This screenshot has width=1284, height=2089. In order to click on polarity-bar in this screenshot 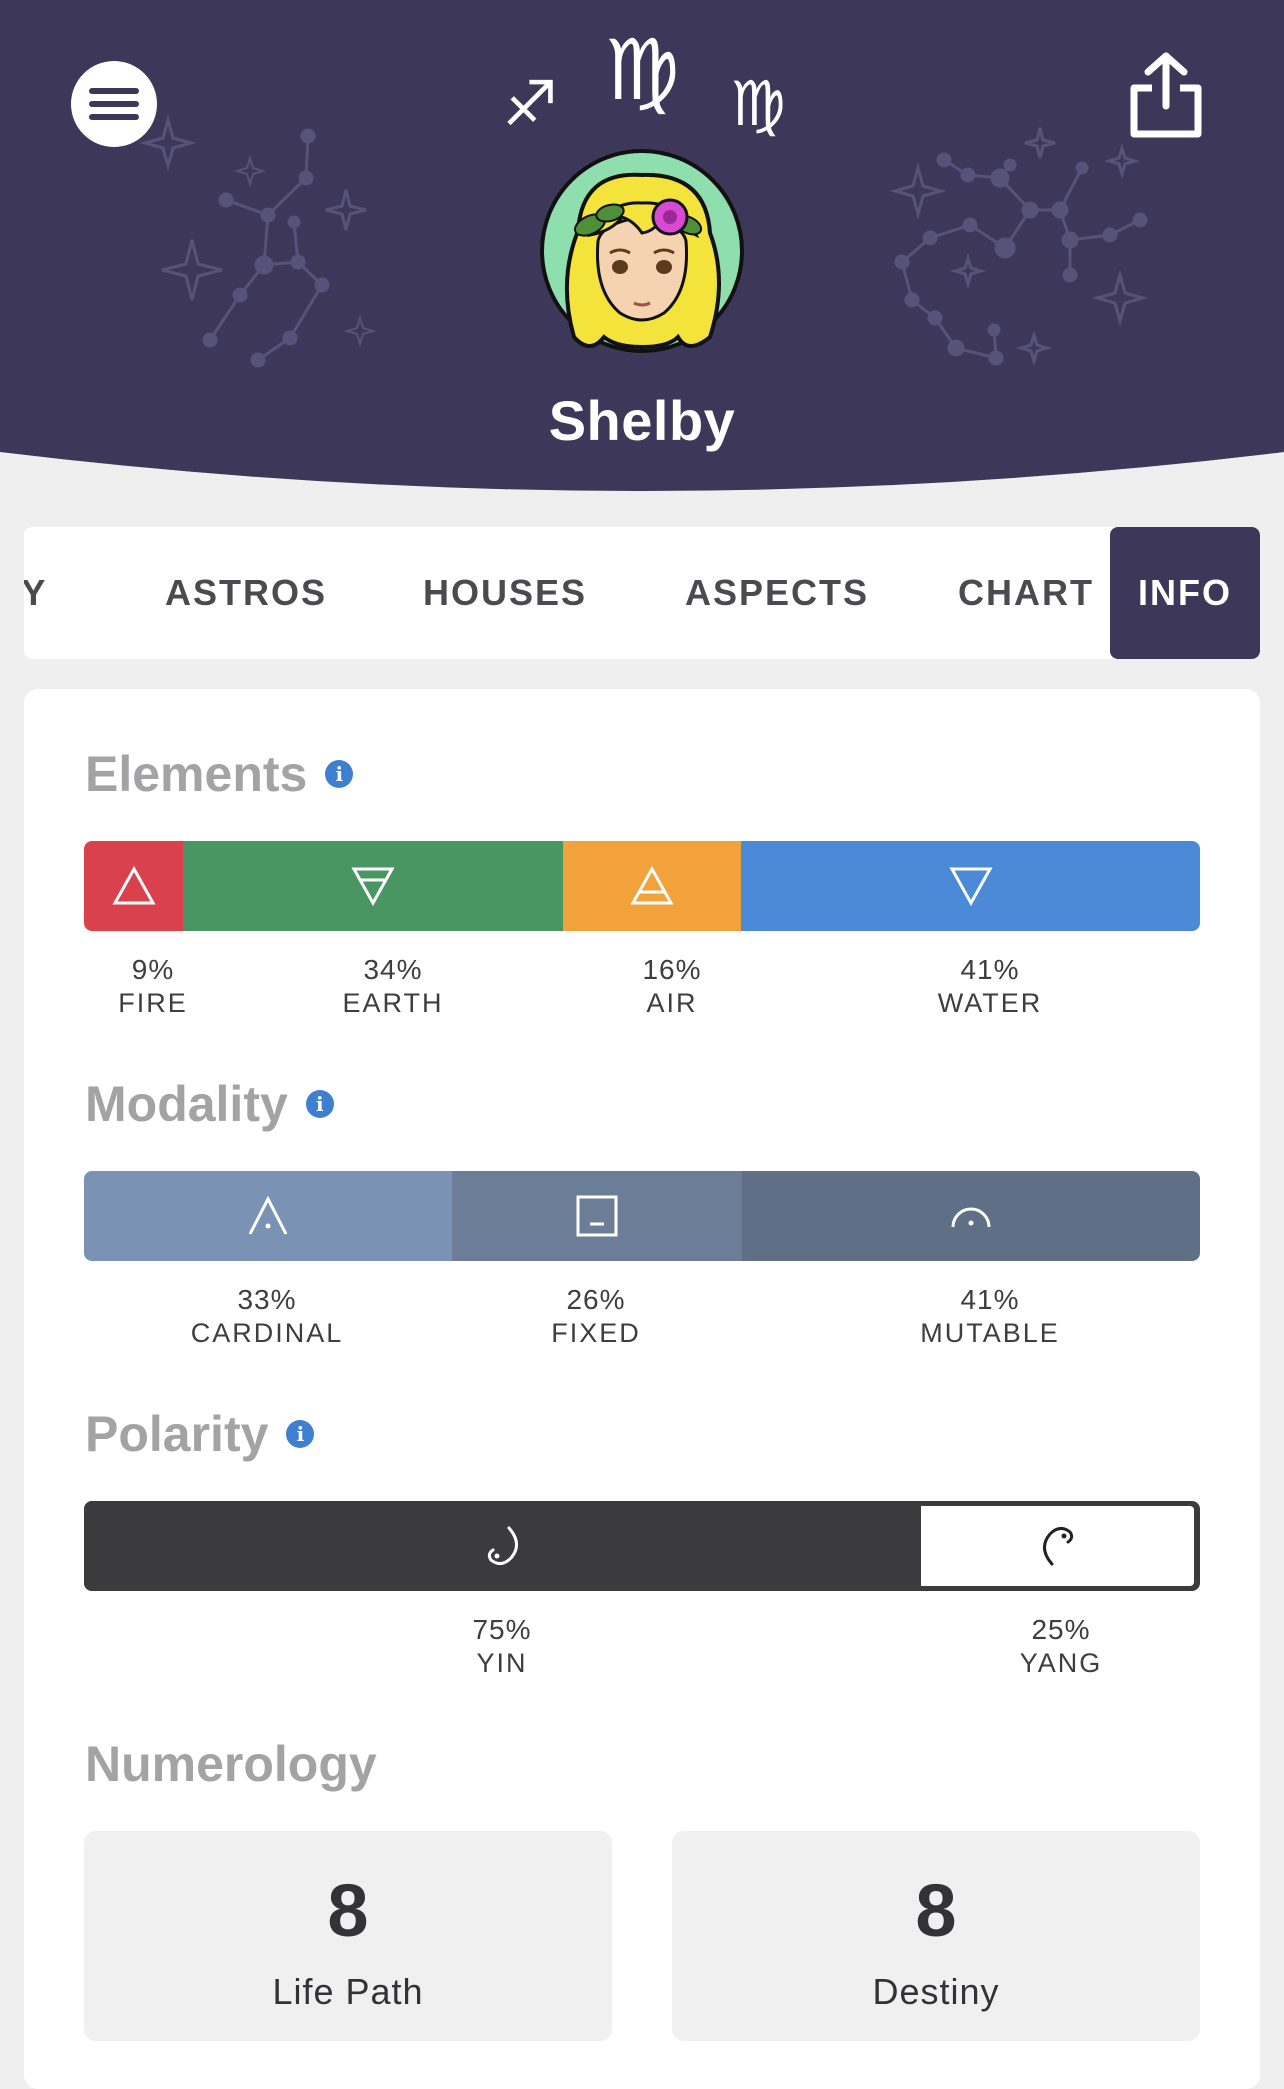, I will do `click(642, 1546)`.